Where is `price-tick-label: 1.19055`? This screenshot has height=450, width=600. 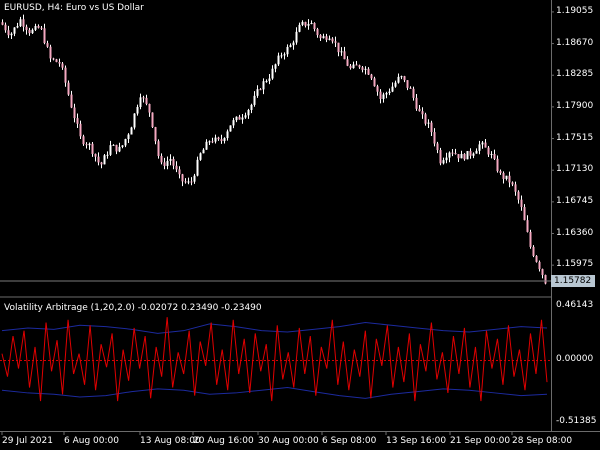
price-tick-label: 1.19055 is located at coordinates (575, 10).